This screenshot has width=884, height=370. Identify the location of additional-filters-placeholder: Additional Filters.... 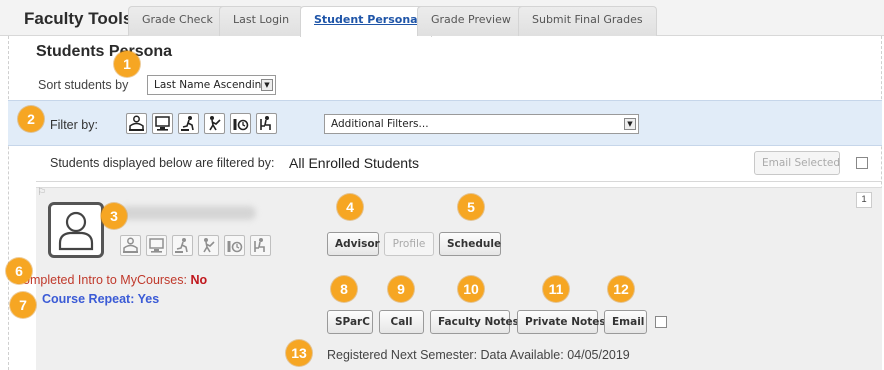
(380, 124).